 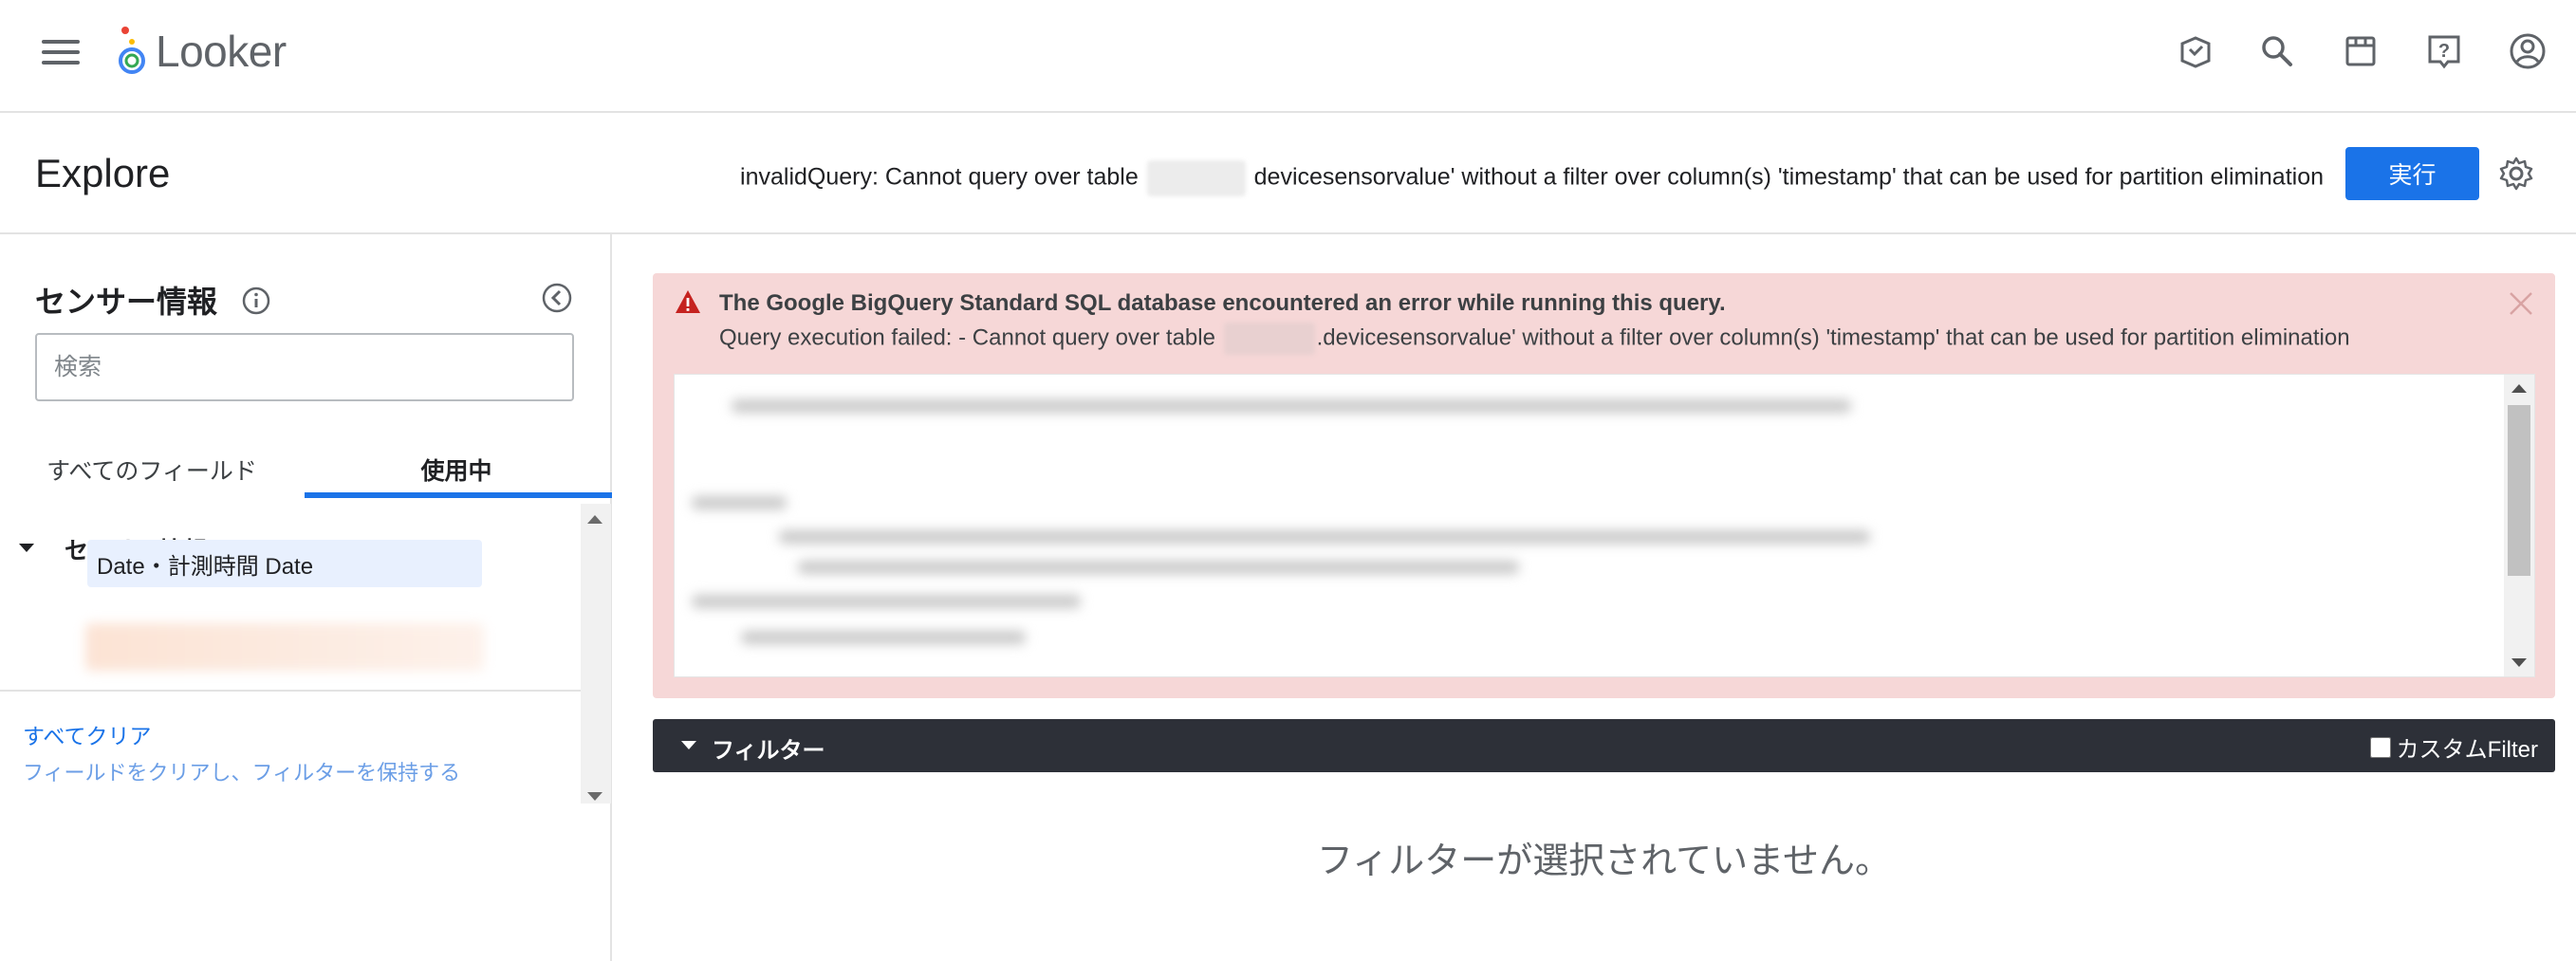 What do you see at coordinates (557, 298) in the screenshot?
I see `collapse-panel-icon` at bounding box center [557, 298].